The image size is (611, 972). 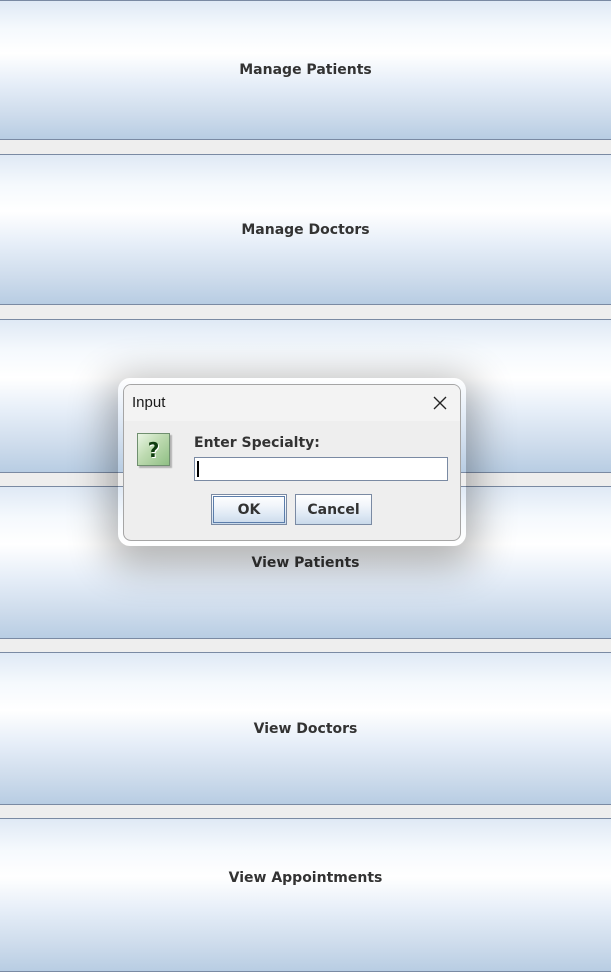 I want to click on input-dialog: Input ? Enter Specialty: OK Cancel, so click(x=292, y=462).